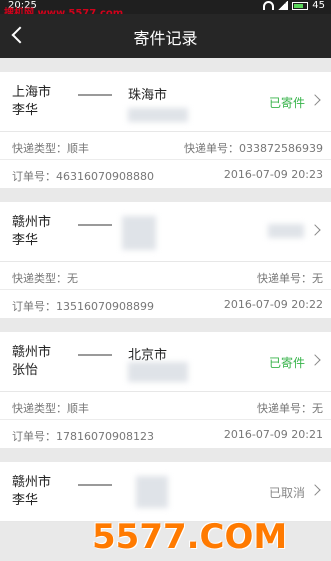  I want to click on record-route: 赣州市 张怡 北京市 已寄件, so click(165, 362).